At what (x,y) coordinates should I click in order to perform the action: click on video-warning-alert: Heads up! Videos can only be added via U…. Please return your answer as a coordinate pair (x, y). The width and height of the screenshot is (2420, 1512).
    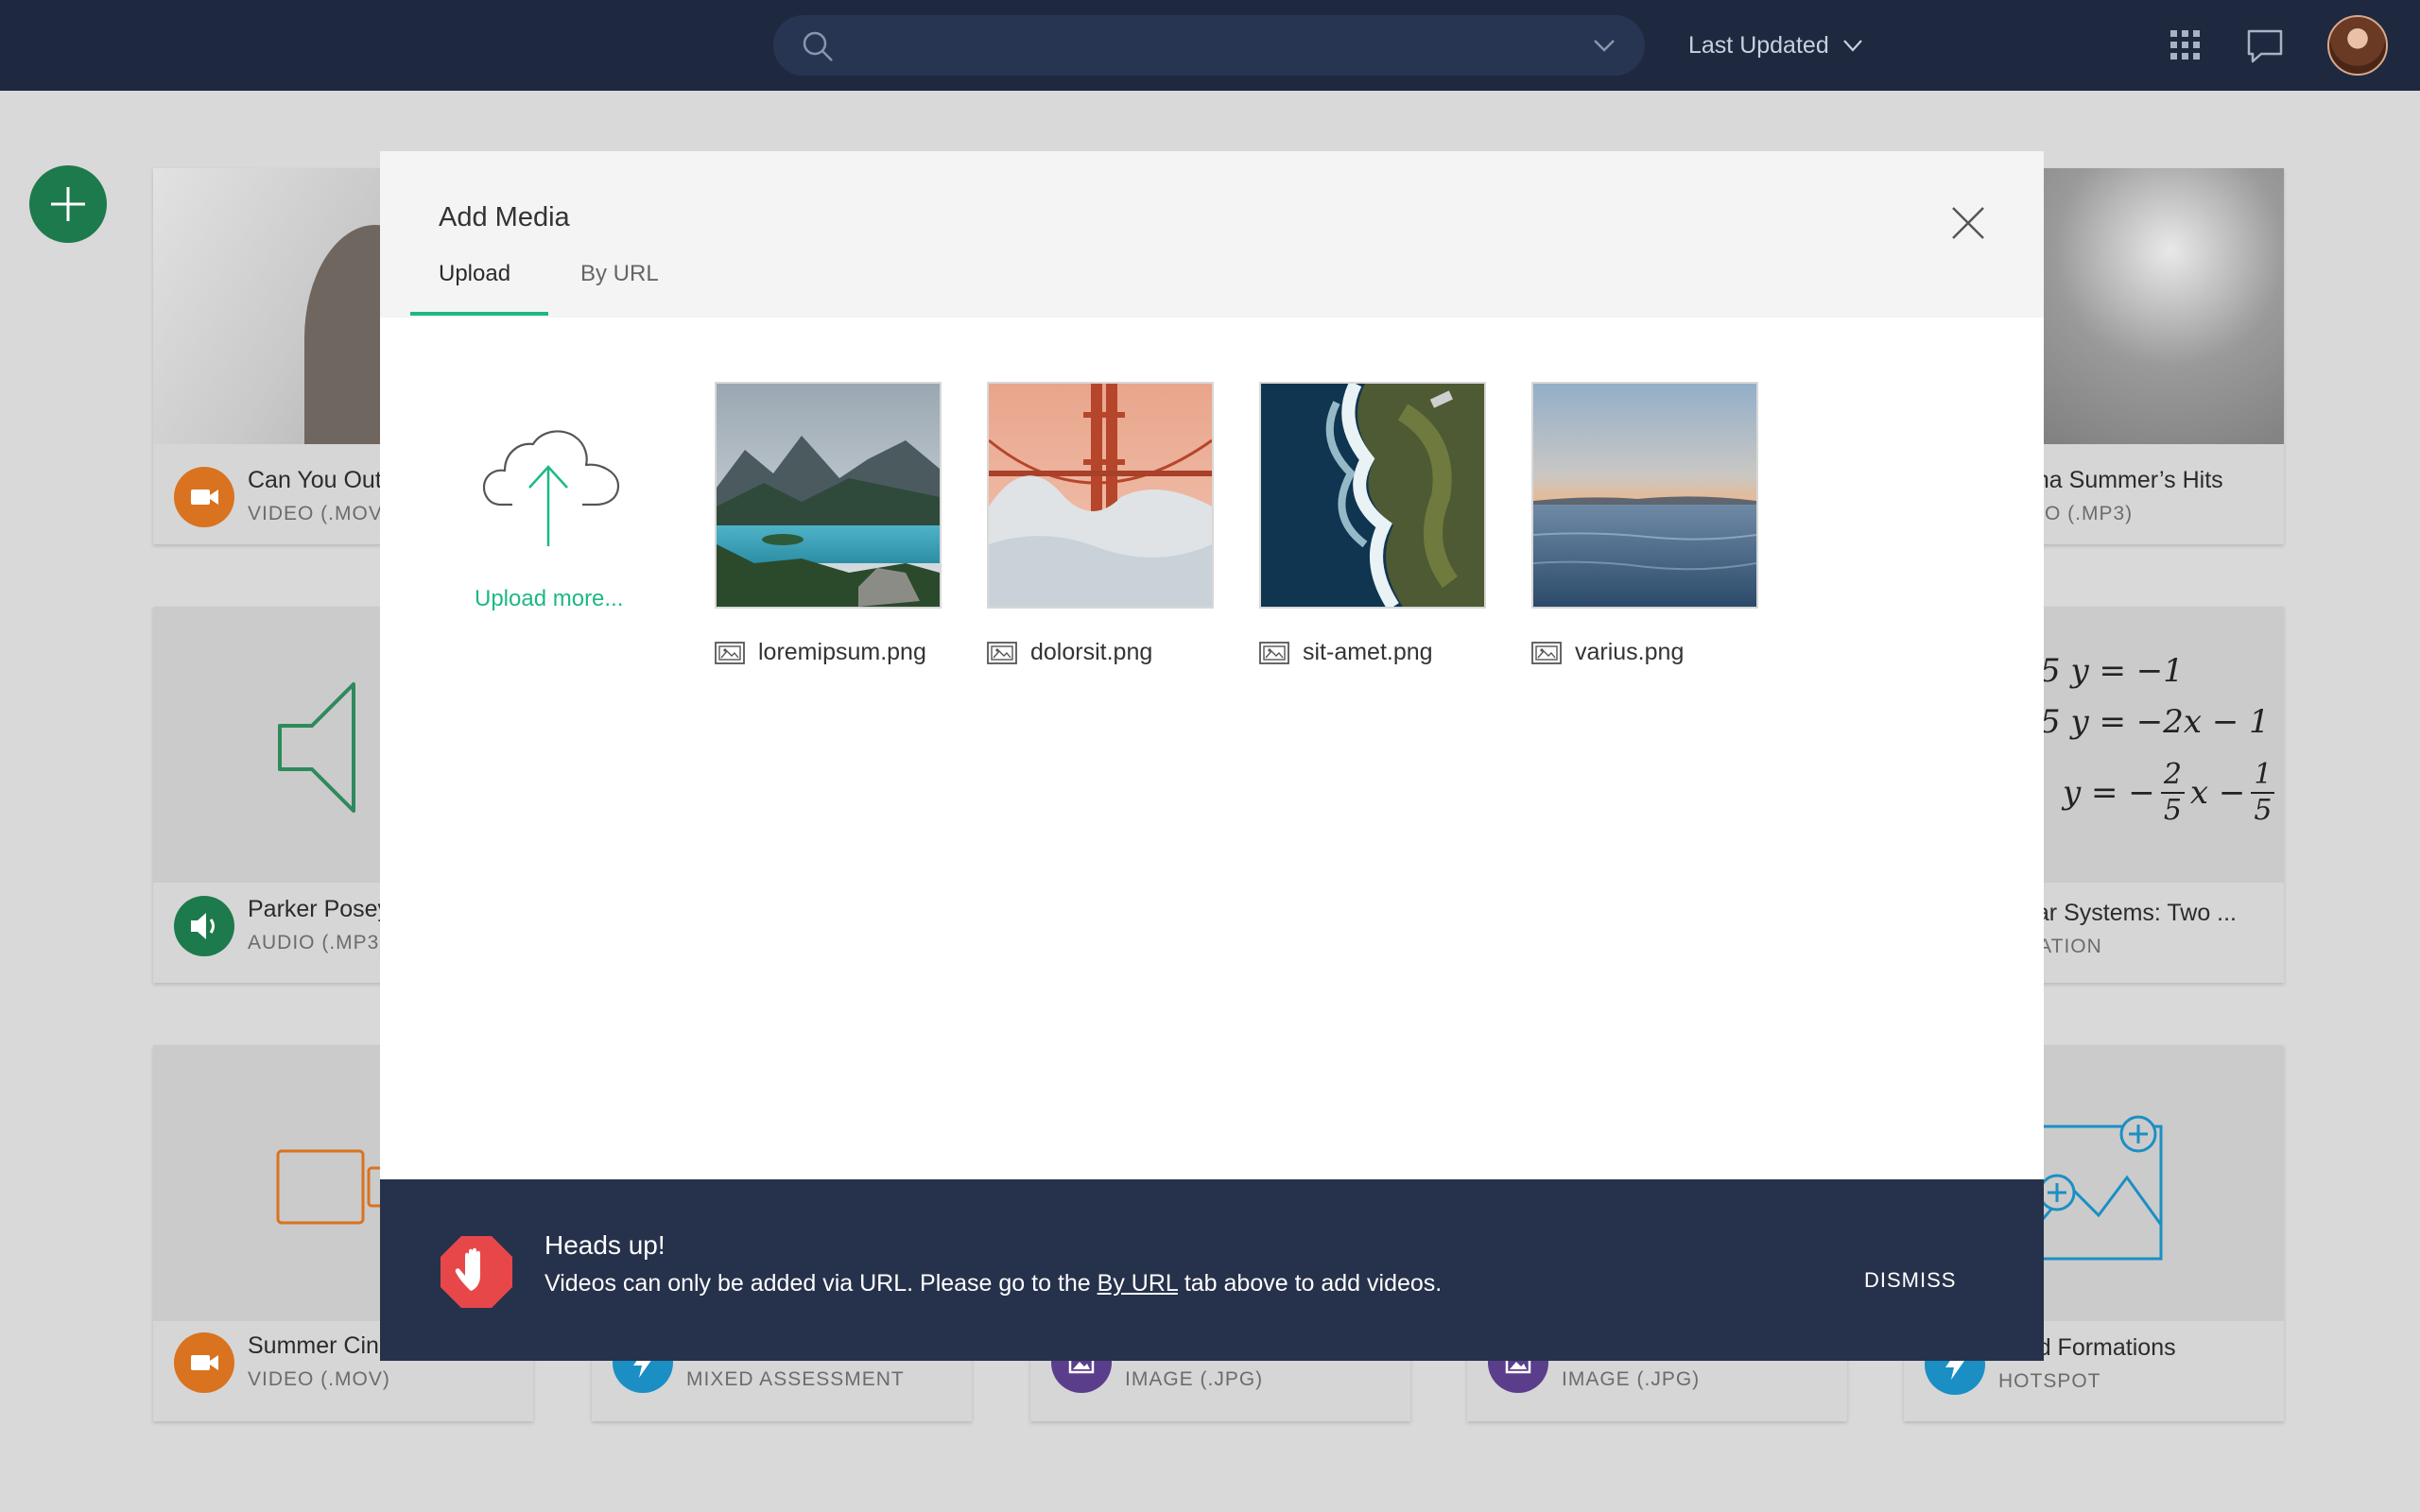
    Looking at the image, I should click on (1212, 1270).